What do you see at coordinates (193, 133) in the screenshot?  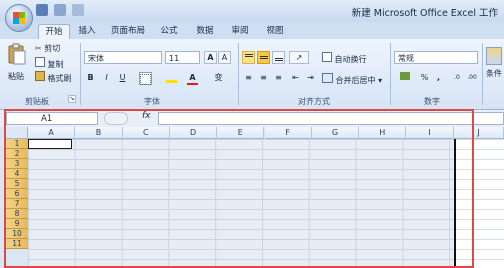 I see `column-header: D` at bounding box center [193, 133].